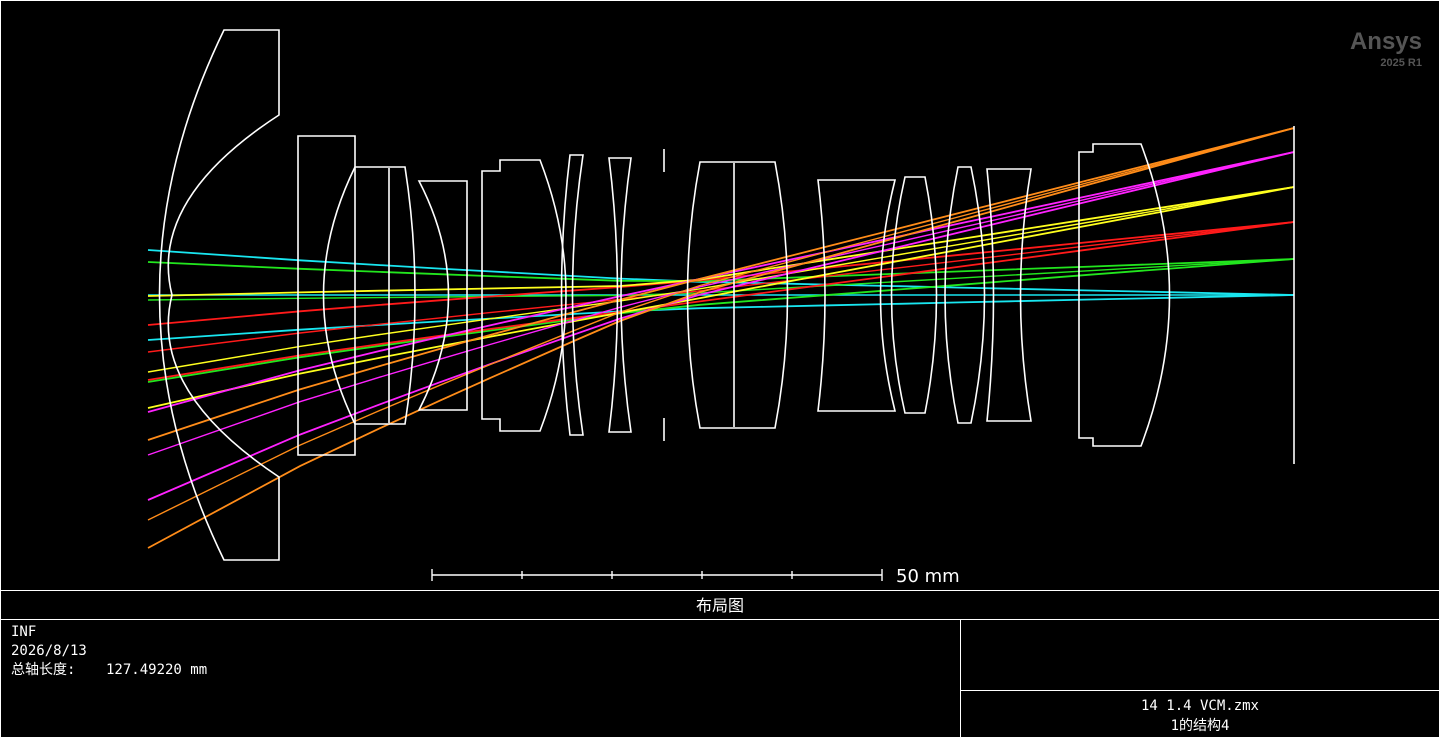  Describe the element at coordinates (1200, 726) in the screenshot. I see `config-label: 1的结构4` at that location.